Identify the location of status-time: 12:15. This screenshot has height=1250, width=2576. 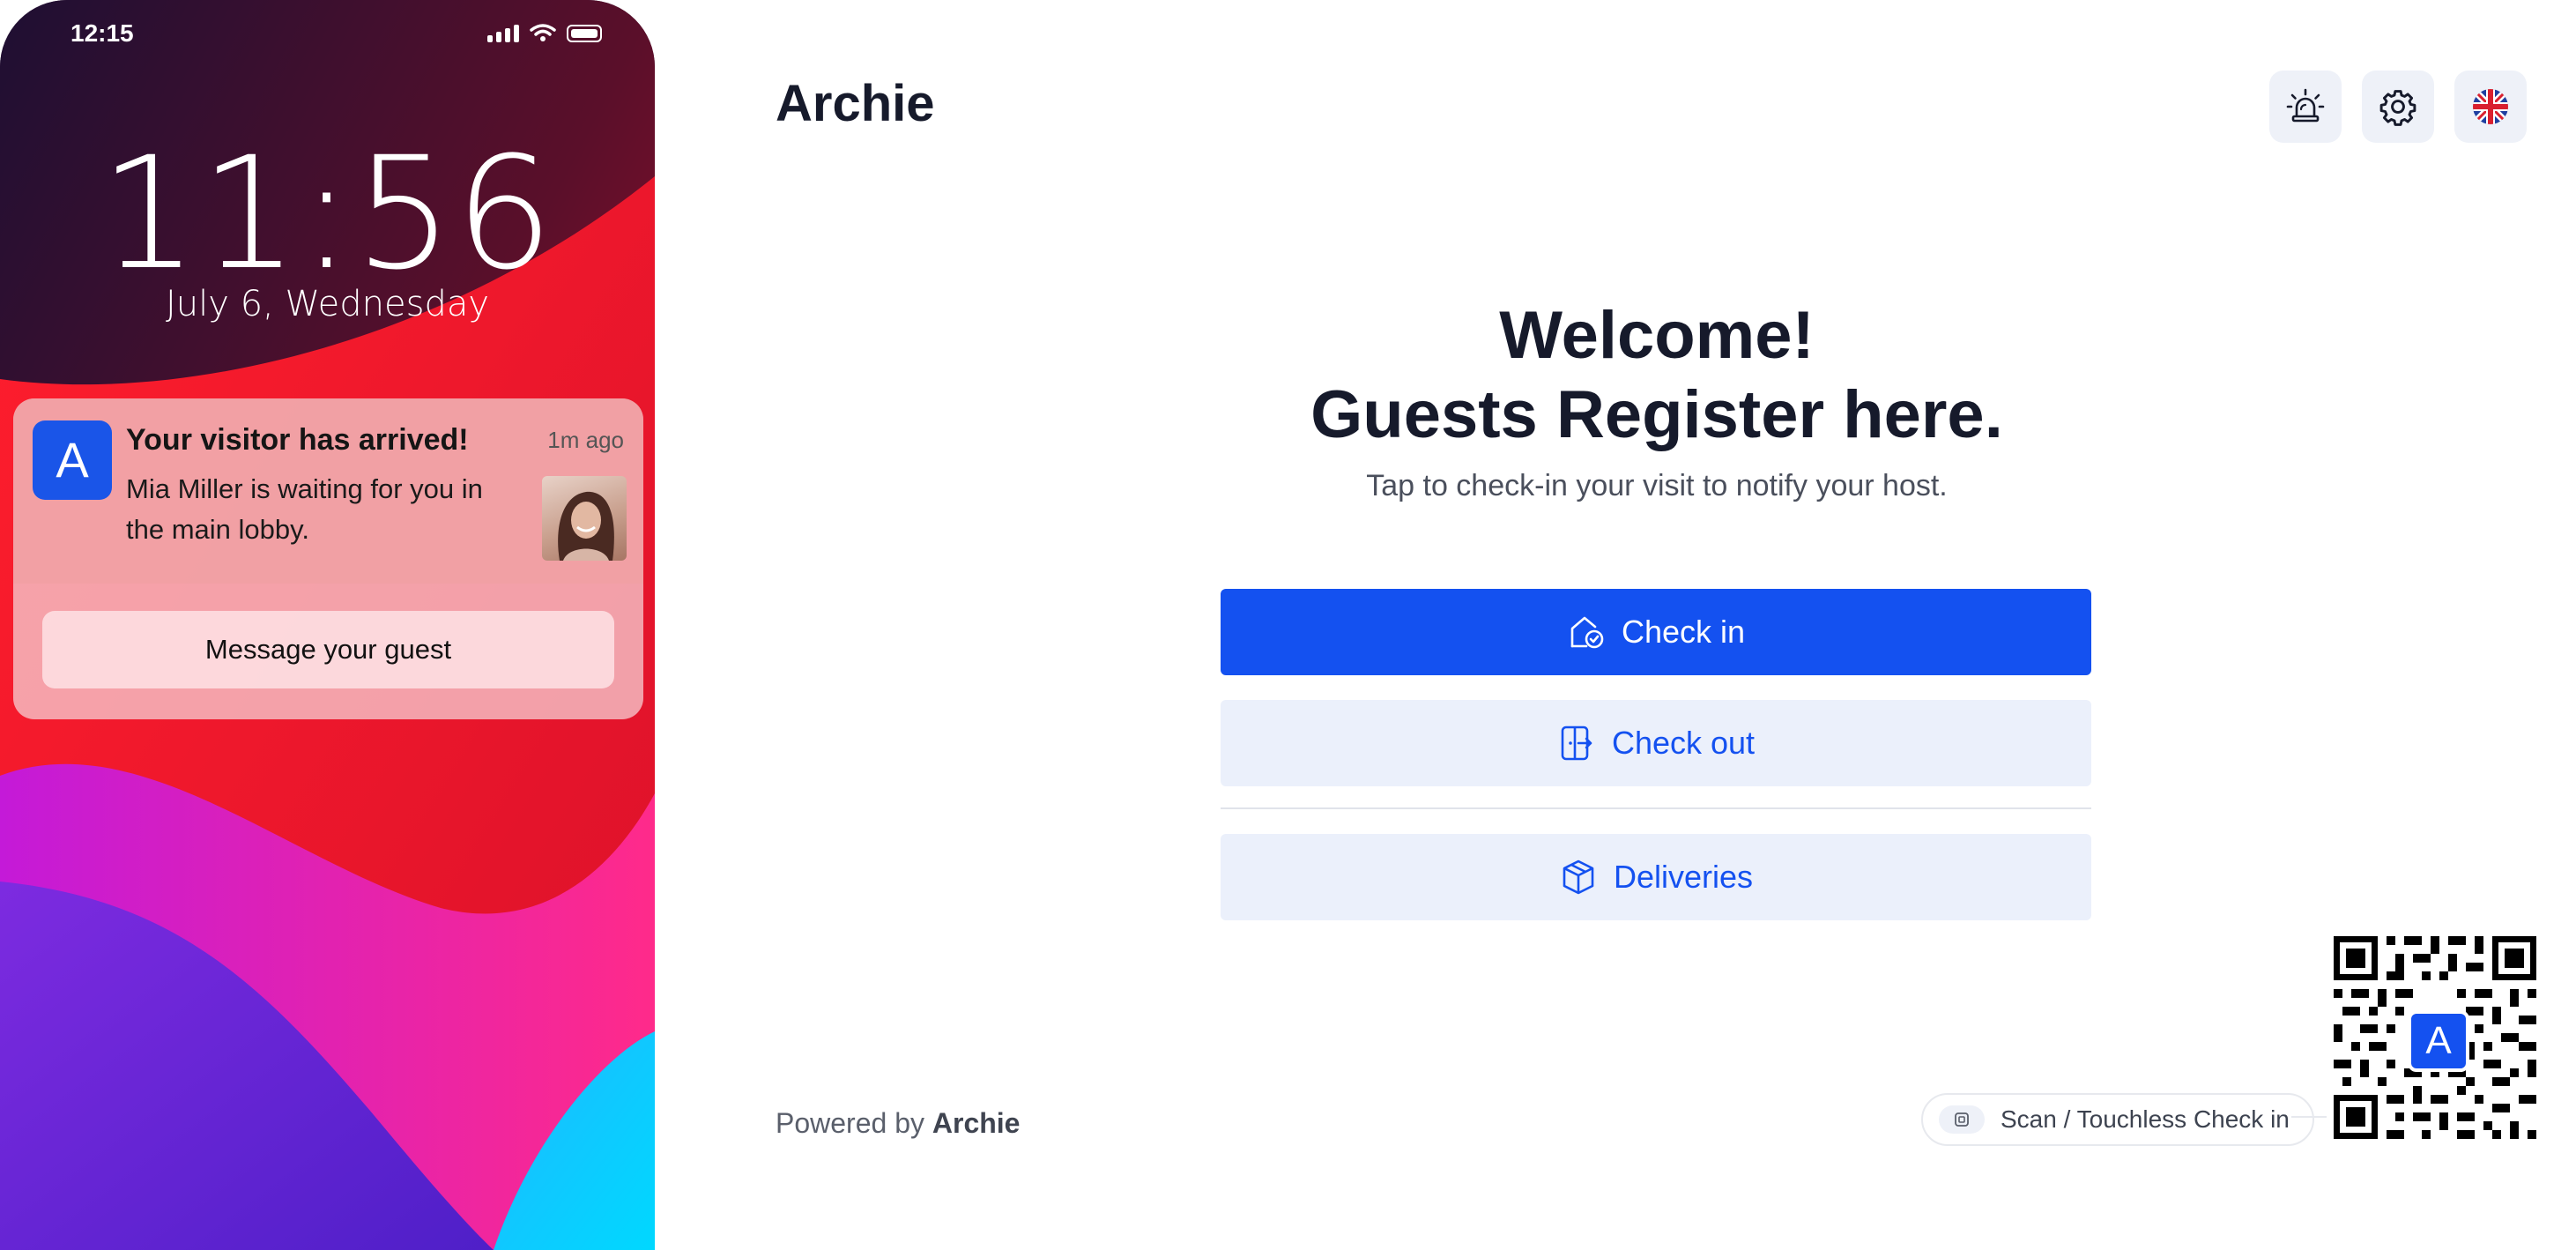
(102, 33).